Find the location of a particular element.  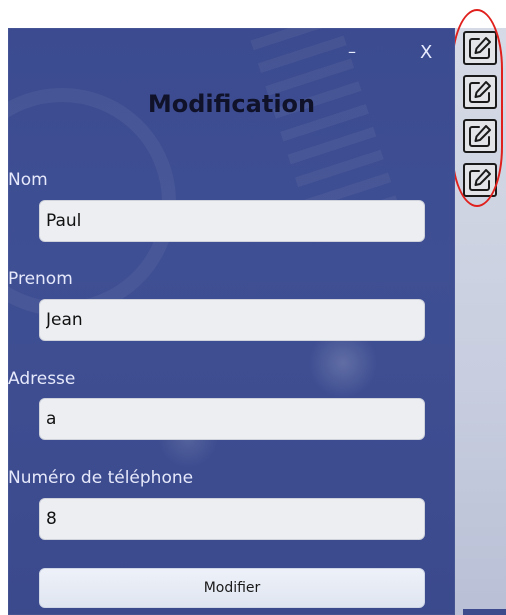

nom-input is located at coordinates (232, 221).